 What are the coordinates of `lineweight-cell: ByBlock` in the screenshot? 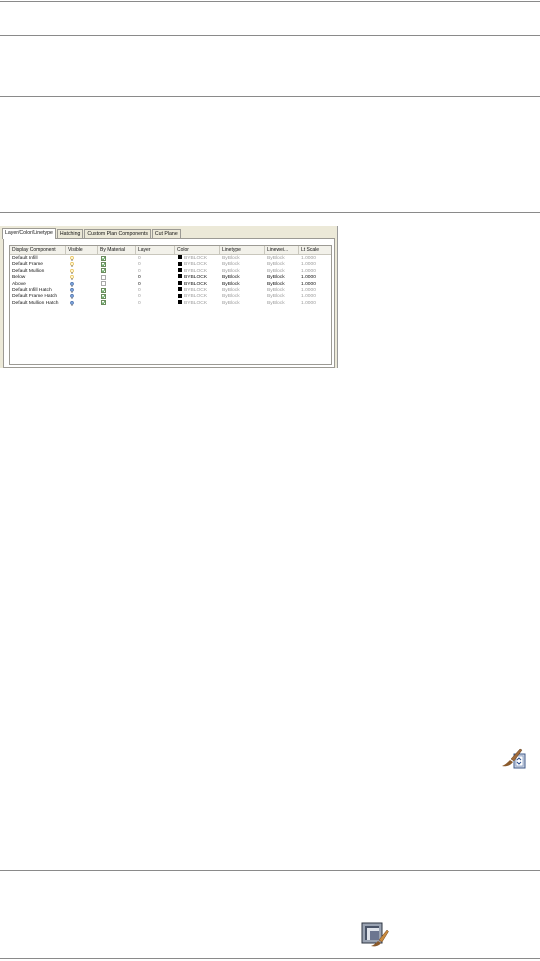 It's located at (276, 303).